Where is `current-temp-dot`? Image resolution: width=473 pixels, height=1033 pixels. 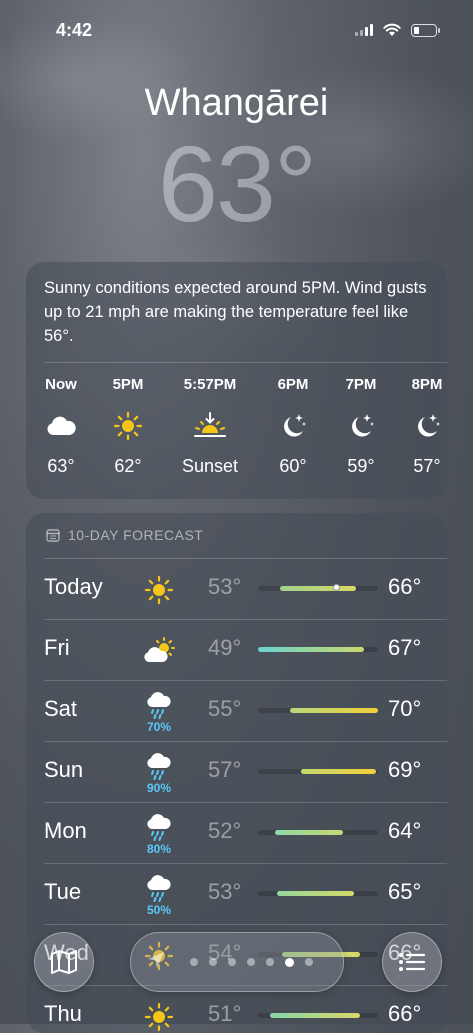 current-temp-dot is located at coordinates (336, 587).